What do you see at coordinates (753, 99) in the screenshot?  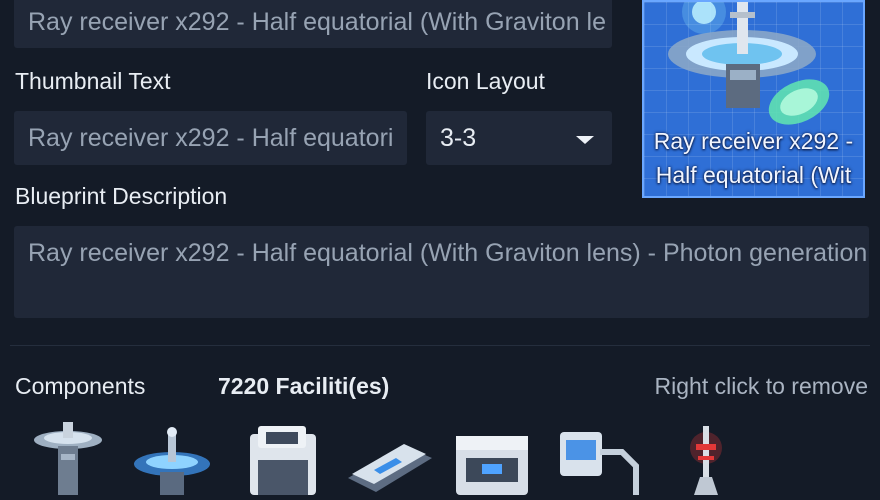 I see `blueprint-thumbnail: Ray receiver x292 - Half equatorial (Wit` at bounding box center [753, 99].